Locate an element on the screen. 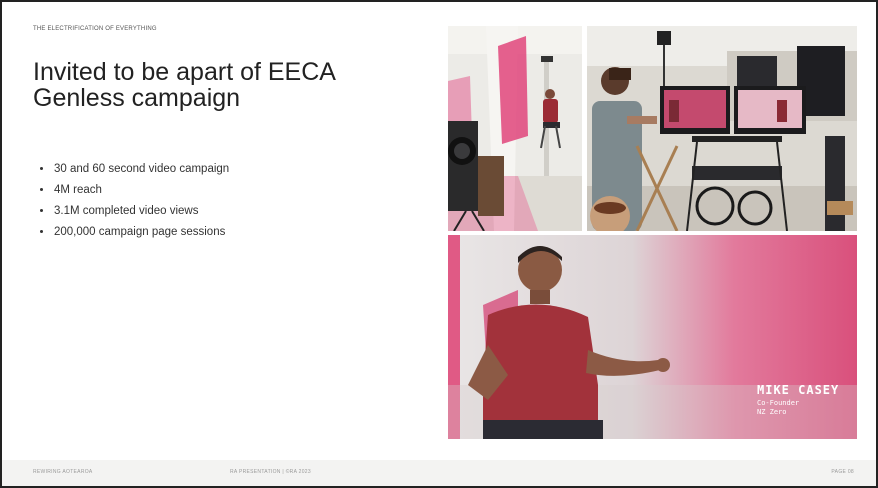 The width and height of the screenshot is (878, 488). studio-photo is located at coordinates (515, 128).